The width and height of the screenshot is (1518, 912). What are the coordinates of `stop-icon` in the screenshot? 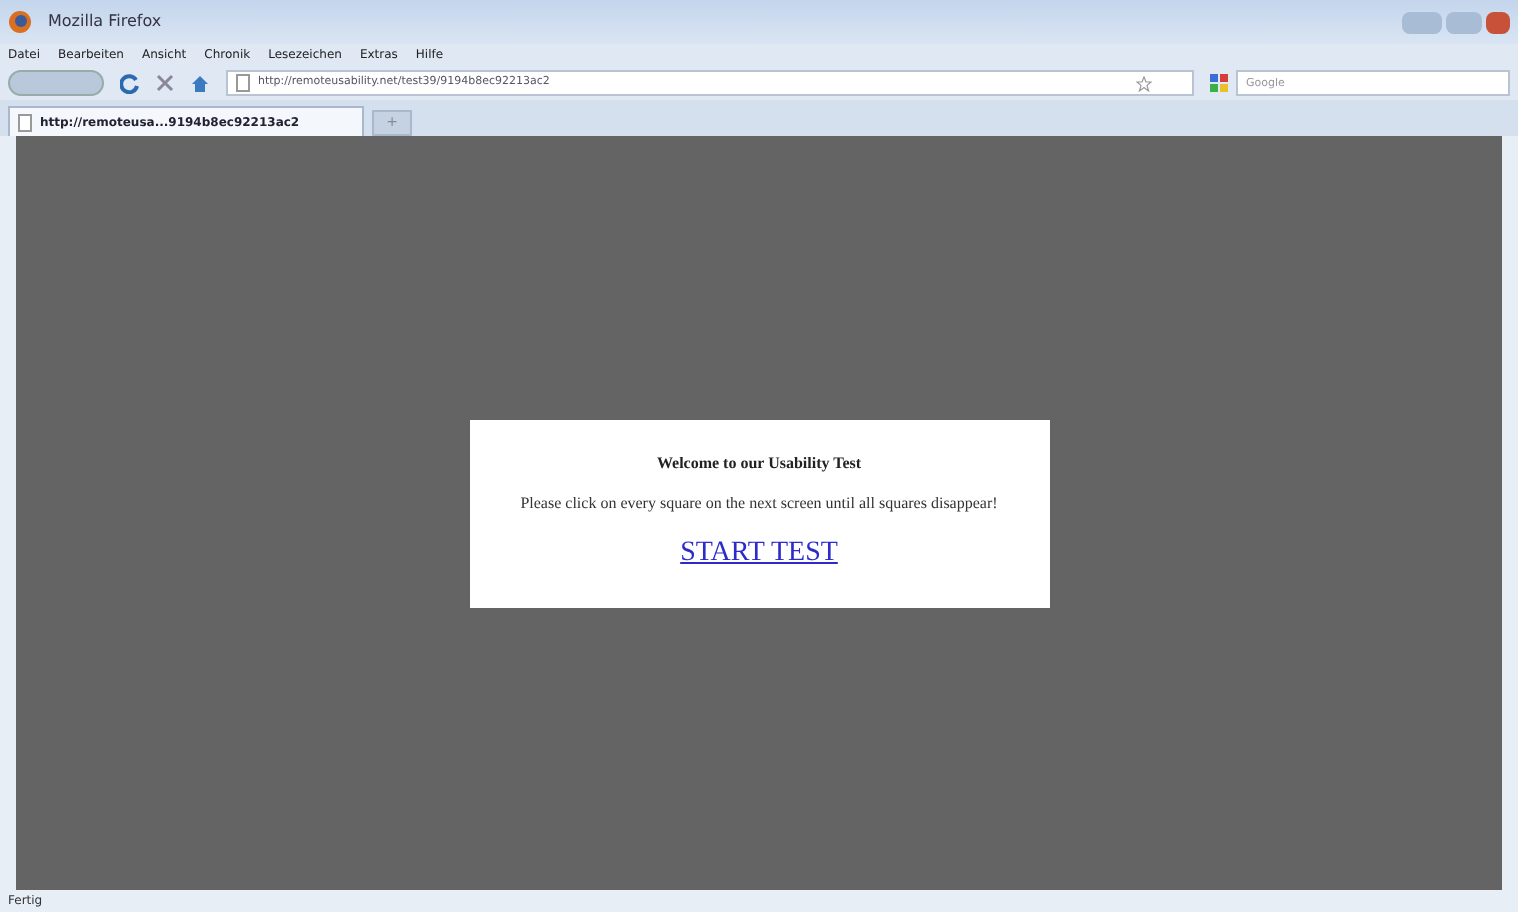 It's located at (165, 83).